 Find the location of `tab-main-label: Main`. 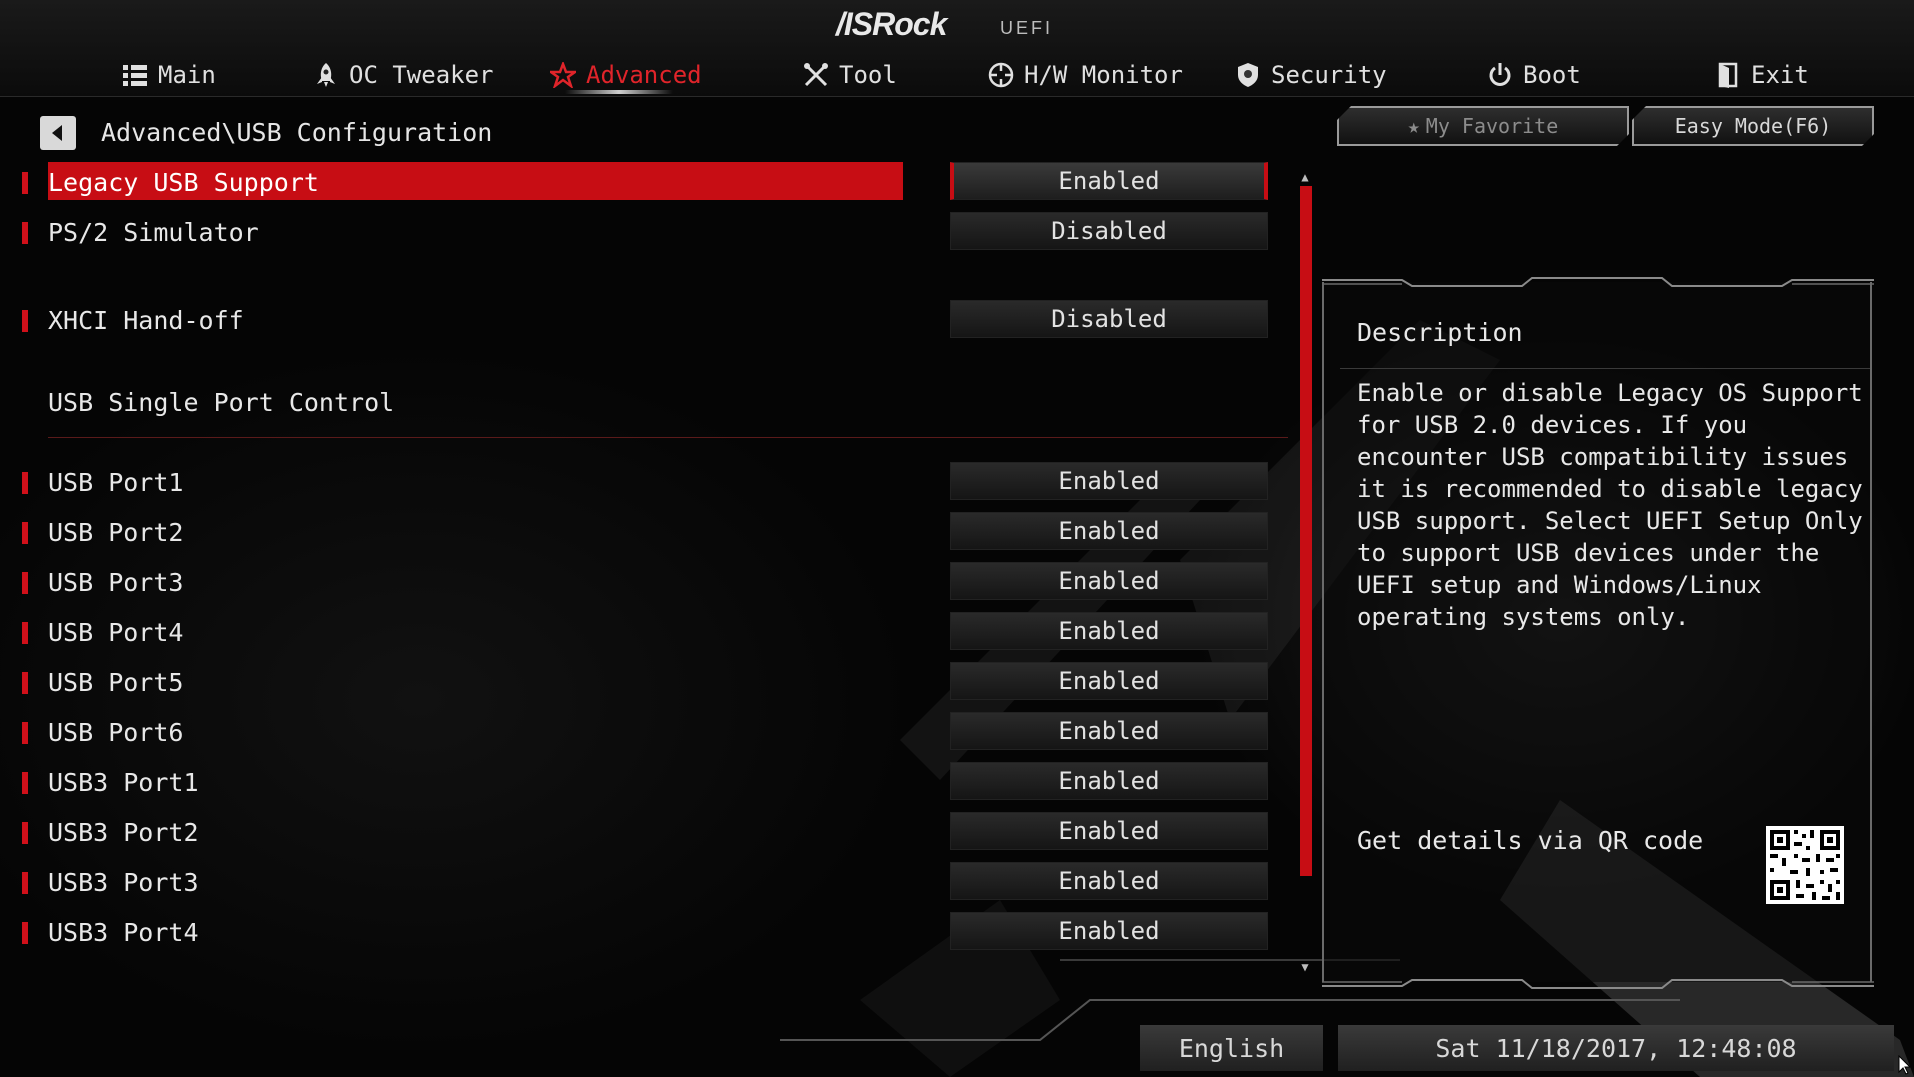

tab-main-label: Main is located at coordinates (187, 75).